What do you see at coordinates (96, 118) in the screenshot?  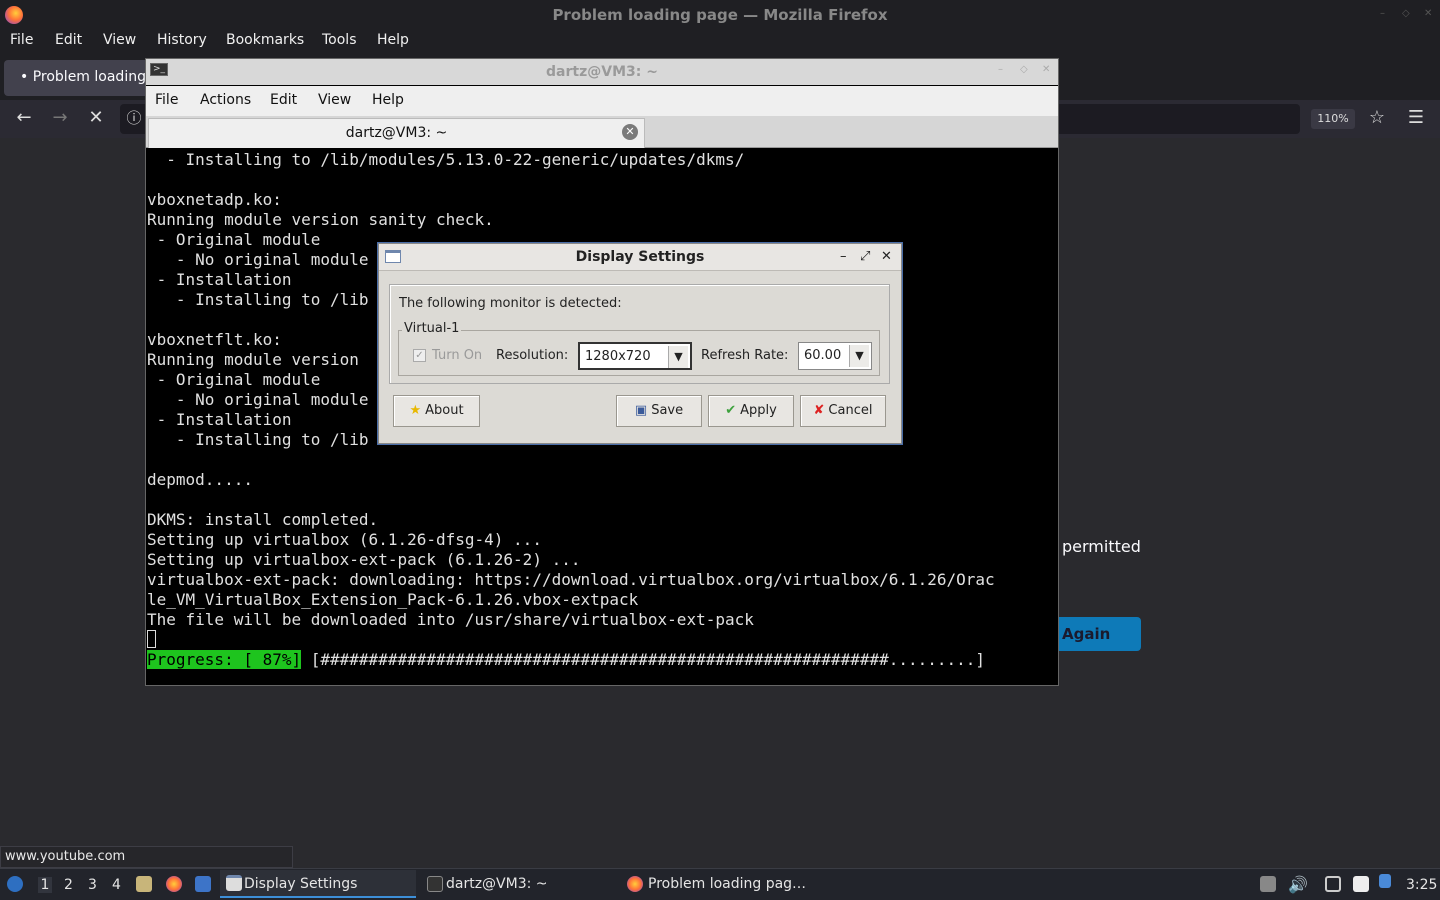 I see `stop-icon: ✕` at bounding box center [96, 118].